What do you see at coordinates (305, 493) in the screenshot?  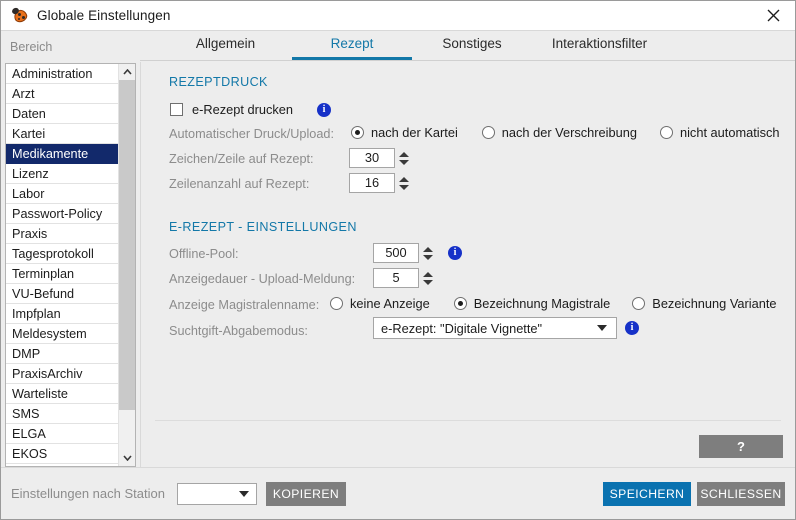 I see `kopieren-button: KOPIEREN` at bounding box center [305, 493].